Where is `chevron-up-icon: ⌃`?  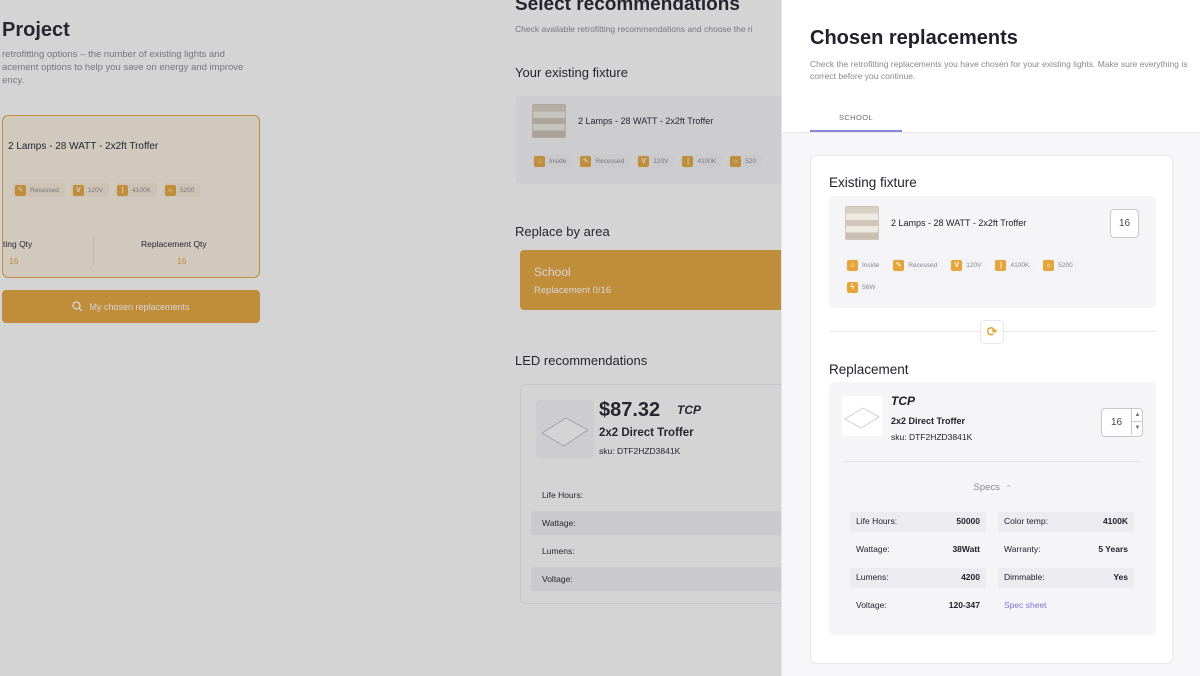 chevron-up-icon: ⌃ is located at coordinates (1008, 488).